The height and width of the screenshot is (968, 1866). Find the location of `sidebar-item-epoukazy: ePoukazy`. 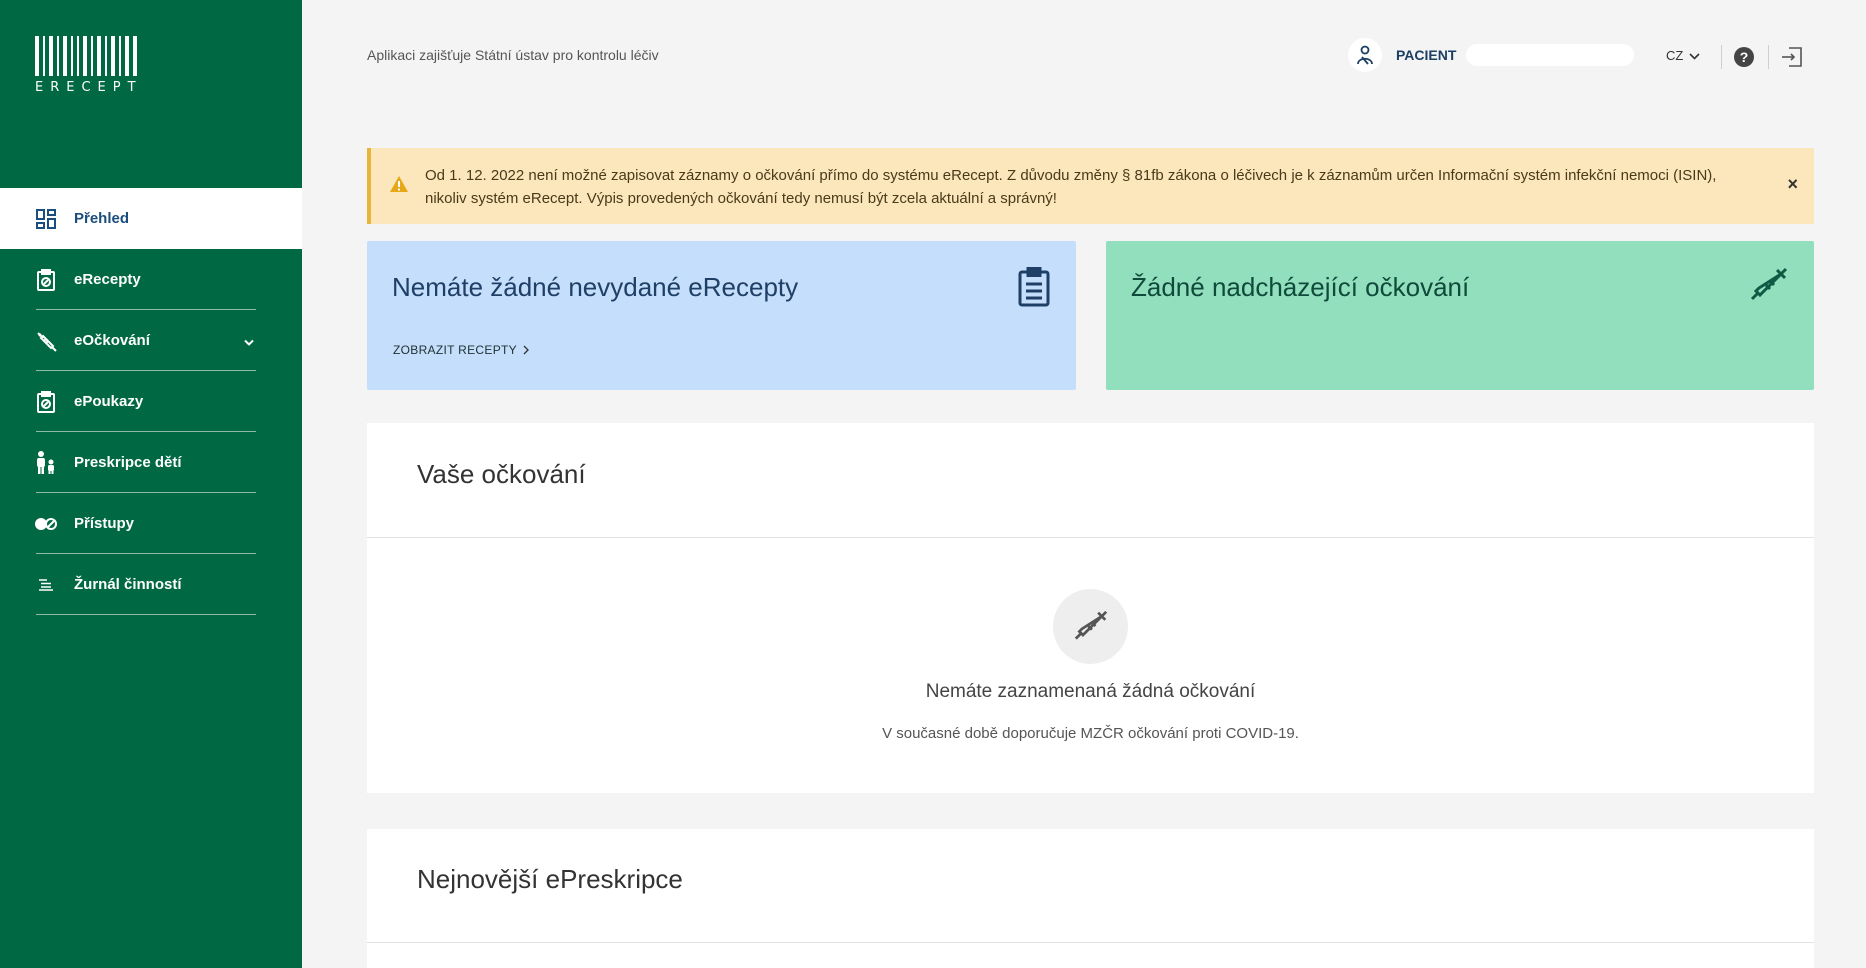

sidebar-item-epoukazy: ePoukazy is located at coordinates (151, 401).